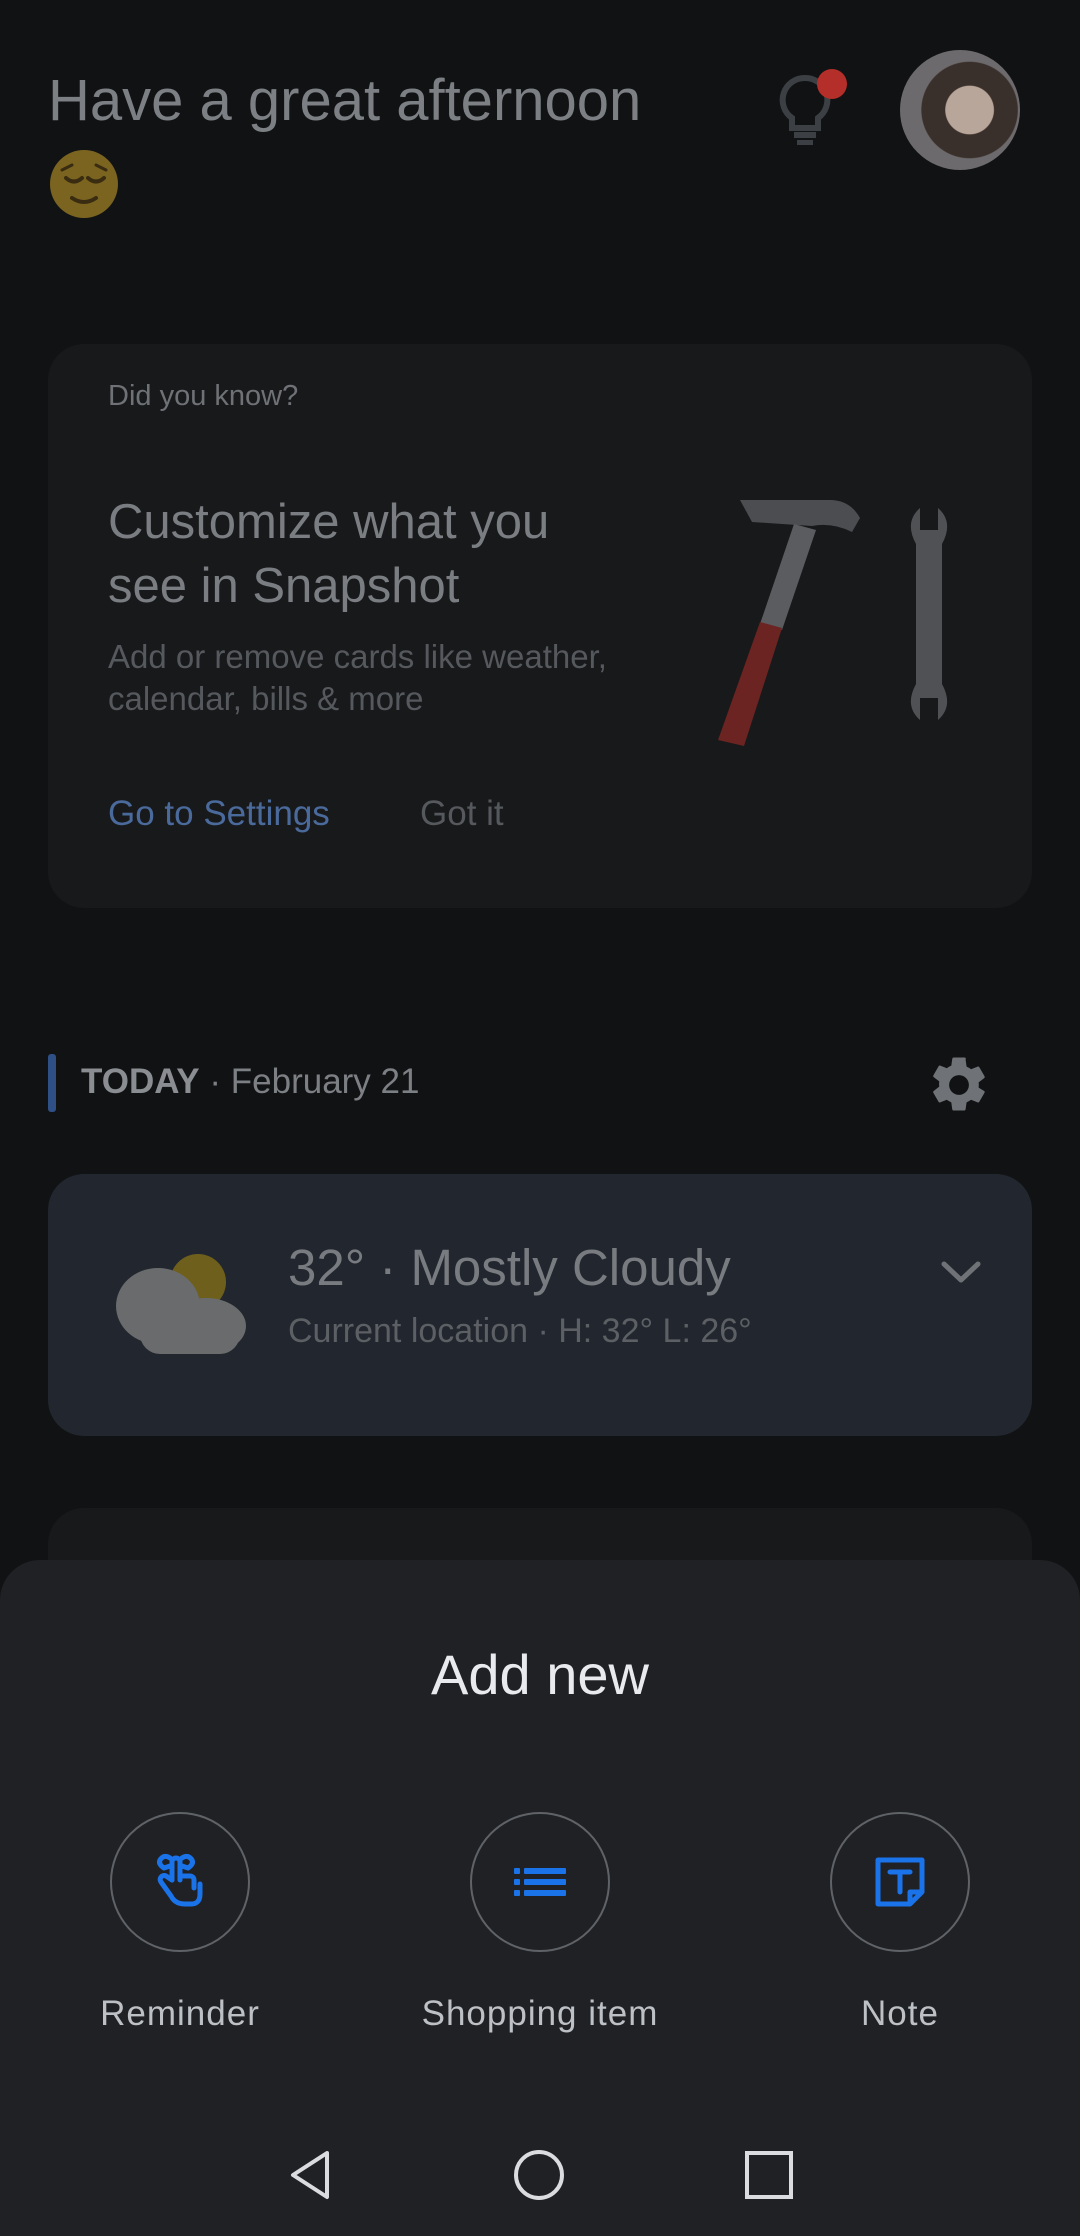 Image resolution: width=1080 pixels, height=2236 pixels. I want to click on shopping-item-label: Shopping item, so click(540, 2013).